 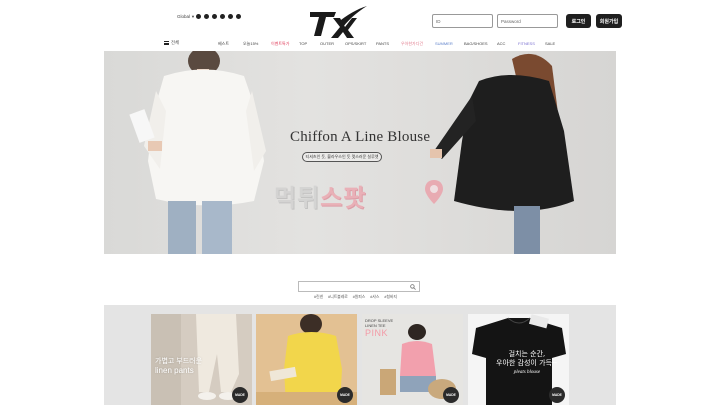 I want to click on watermark-part1: 먹튀, so click(x=297, y=198).